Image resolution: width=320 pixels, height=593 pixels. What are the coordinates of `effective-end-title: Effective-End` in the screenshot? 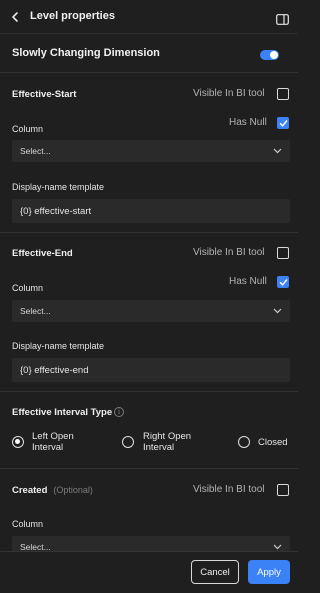 It's located at (42, 253).